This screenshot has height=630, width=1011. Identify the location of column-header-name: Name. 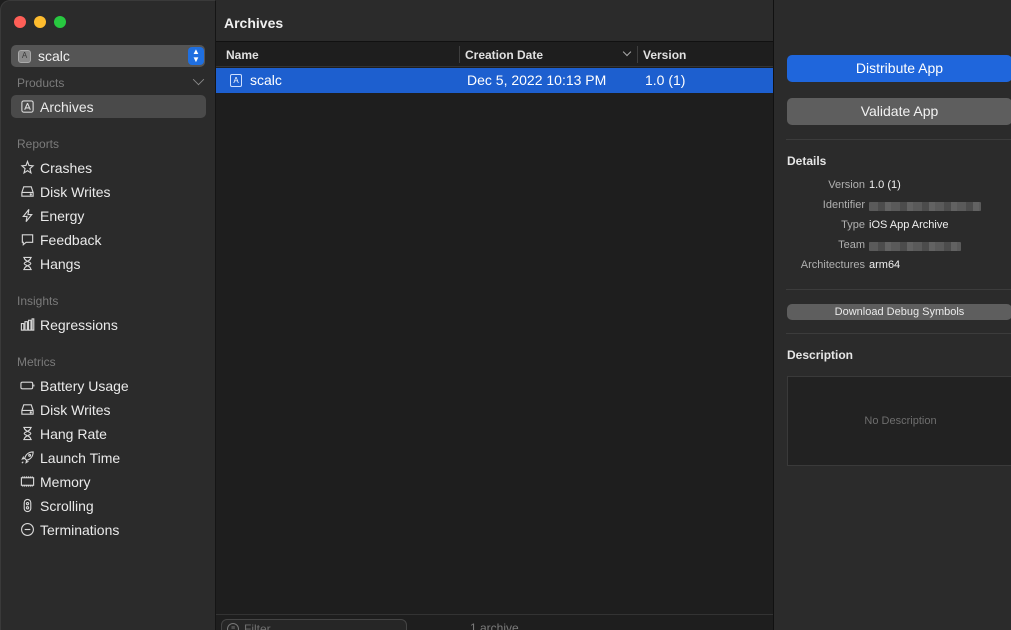
(242, 55).